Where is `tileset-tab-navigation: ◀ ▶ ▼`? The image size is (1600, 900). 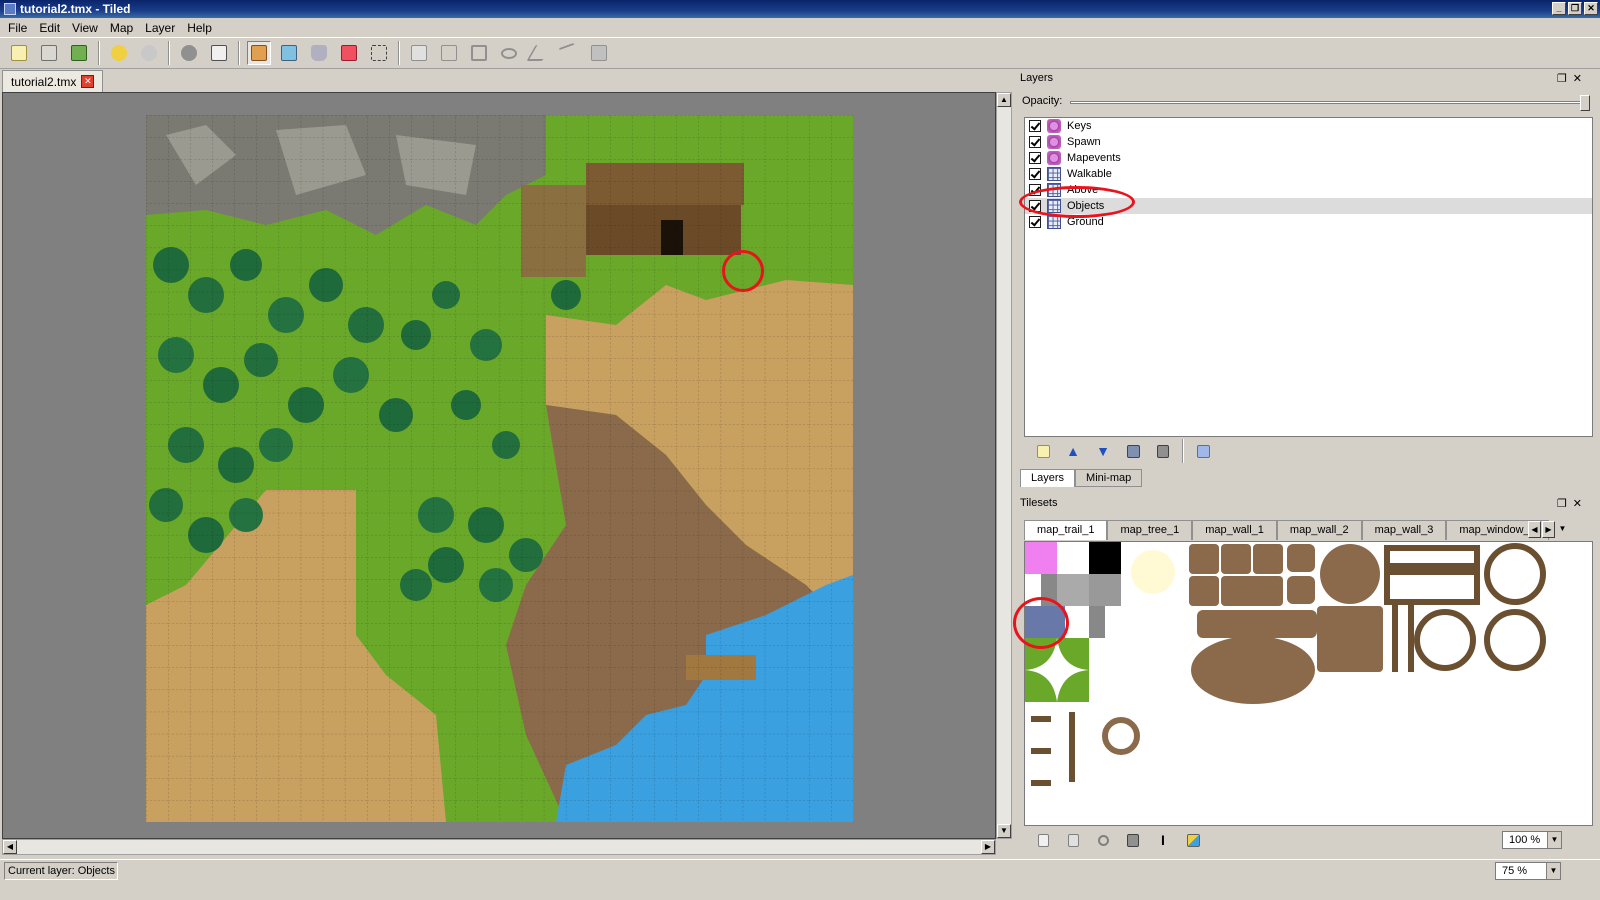 tileset-tab-navigation: ◀ ▶ ▼ is located at coordinates (1548, 529).